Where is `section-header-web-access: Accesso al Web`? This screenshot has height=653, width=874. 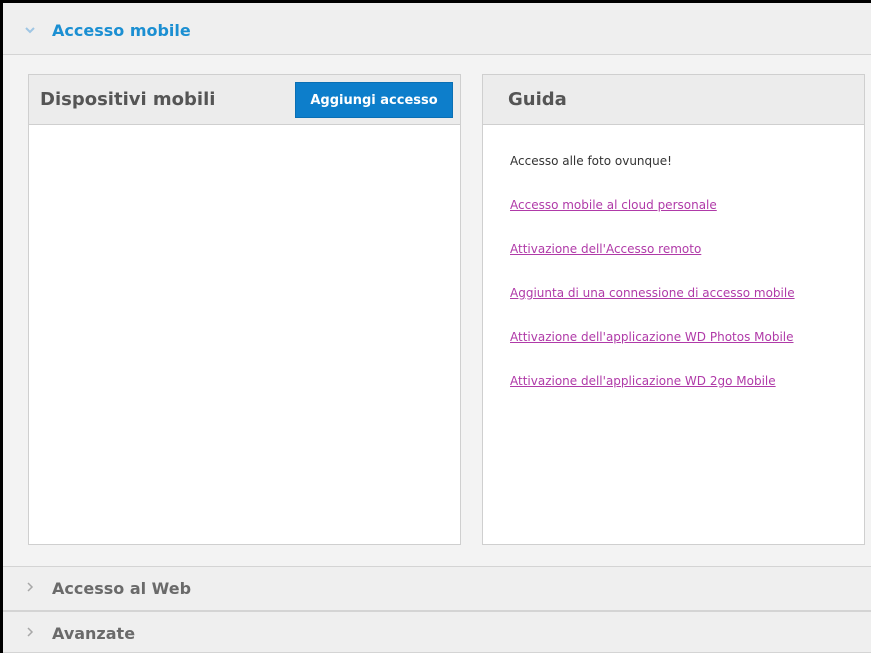 section-header-web-access: Accesso al Web is located at coordinates (437, 588).